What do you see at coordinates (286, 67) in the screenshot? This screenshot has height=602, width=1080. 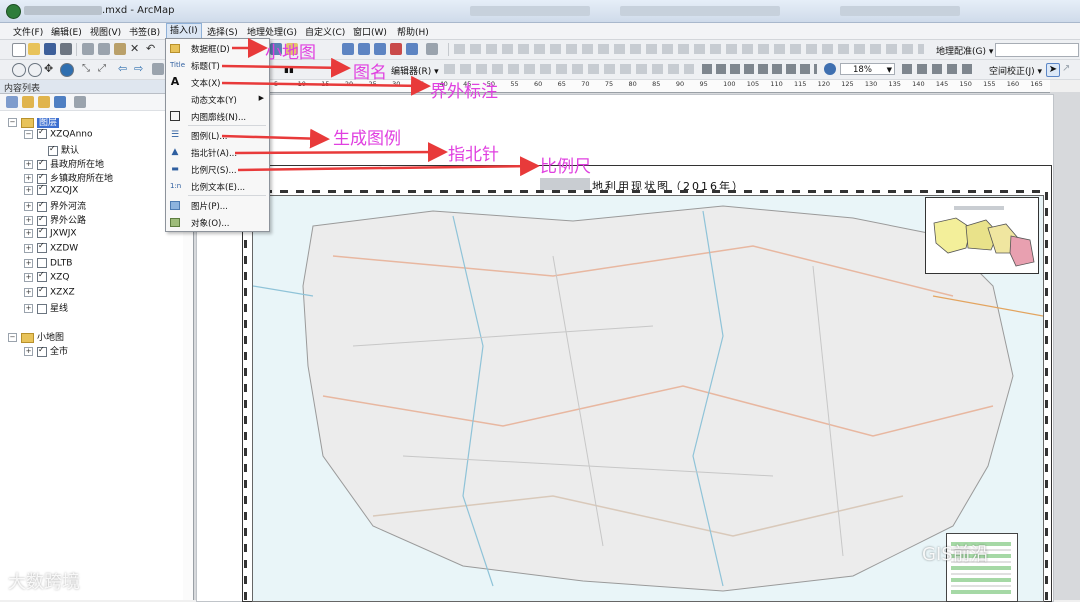 I see `arrow-map-title` at bounding box center [286, 67].